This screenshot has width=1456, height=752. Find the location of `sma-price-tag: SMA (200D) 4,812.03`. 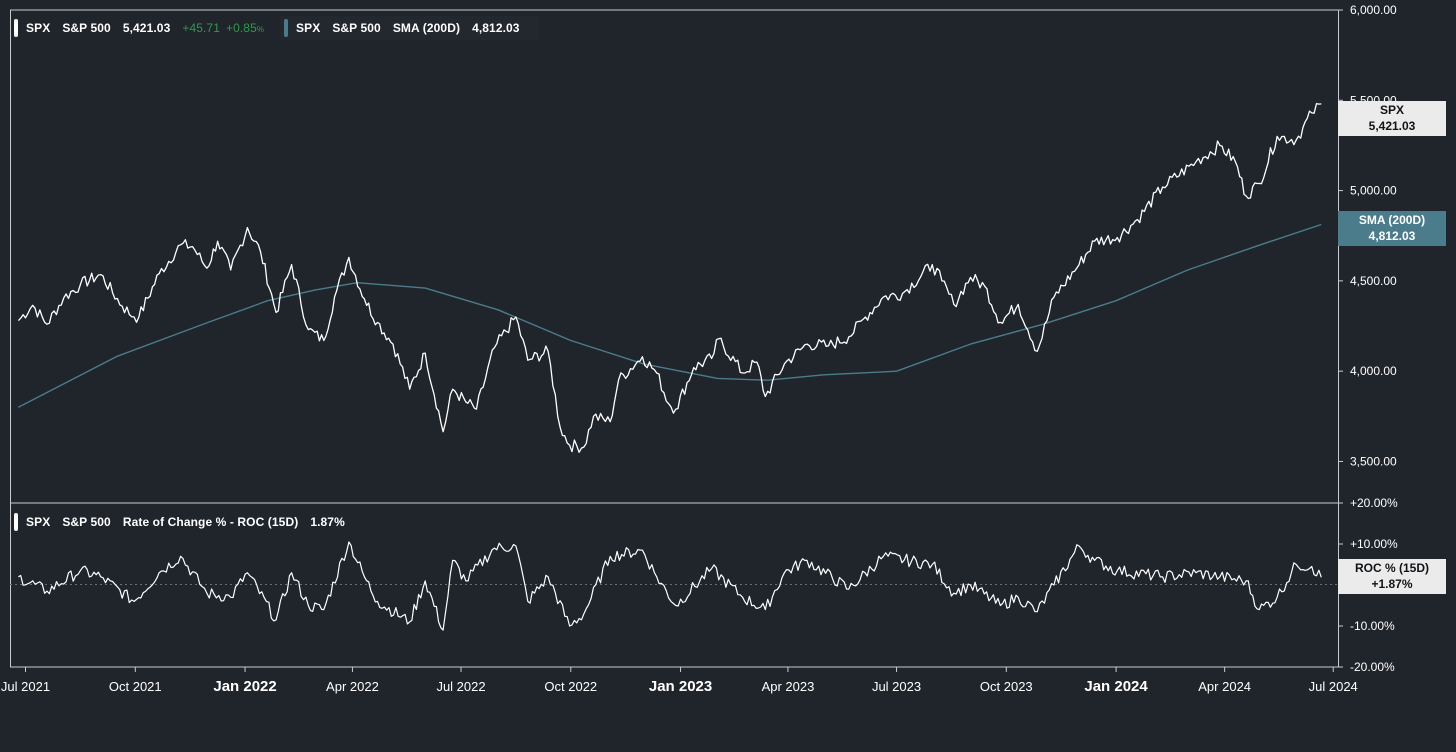

sma-price-tag: SMA (200D) 4,812.03 is located at coordinates (1392, 228).